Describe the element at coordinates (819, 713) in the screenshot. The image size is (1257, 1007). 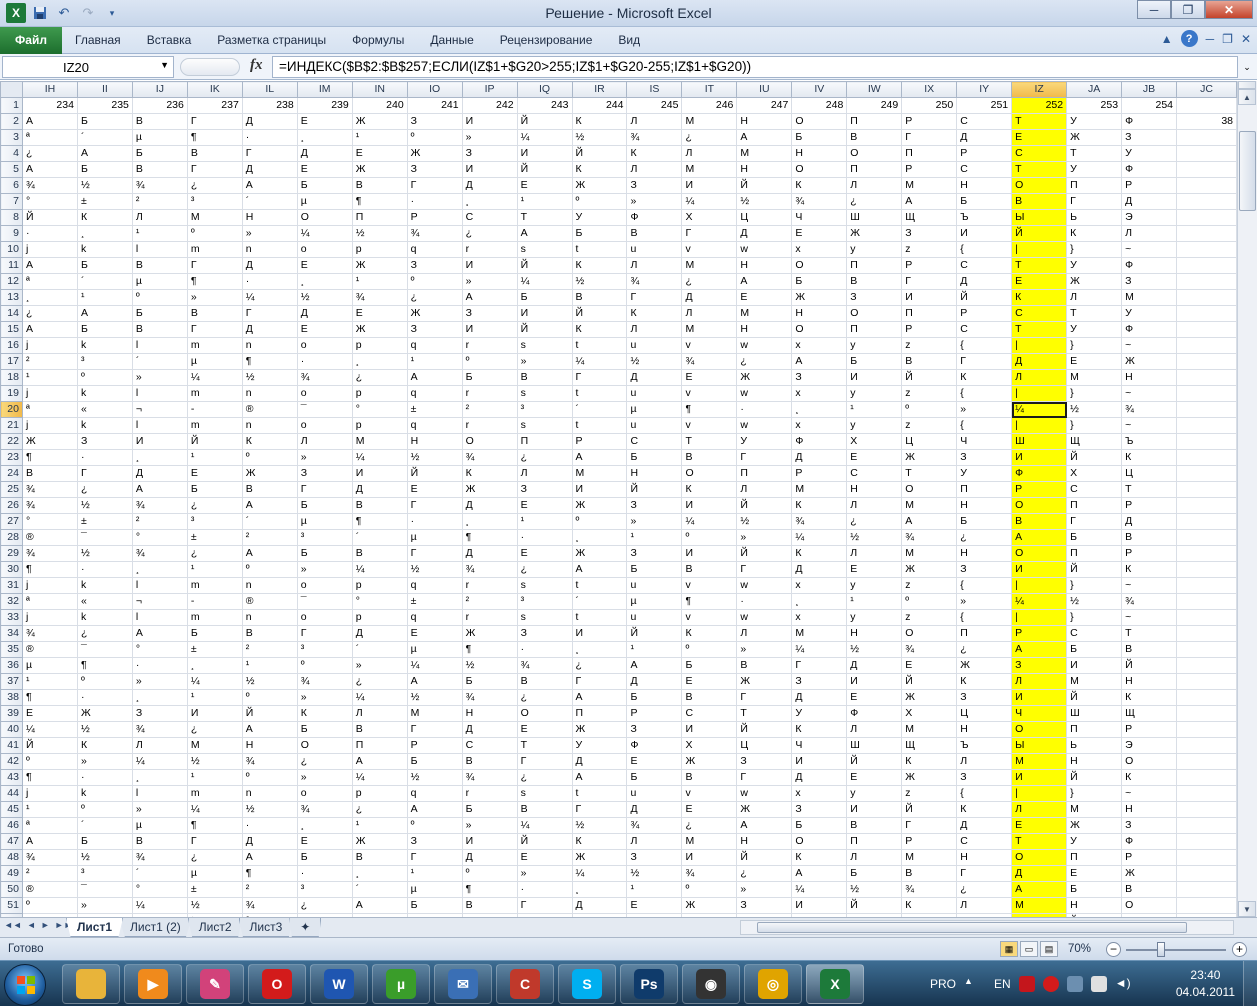
I see `cell: У` at that location.